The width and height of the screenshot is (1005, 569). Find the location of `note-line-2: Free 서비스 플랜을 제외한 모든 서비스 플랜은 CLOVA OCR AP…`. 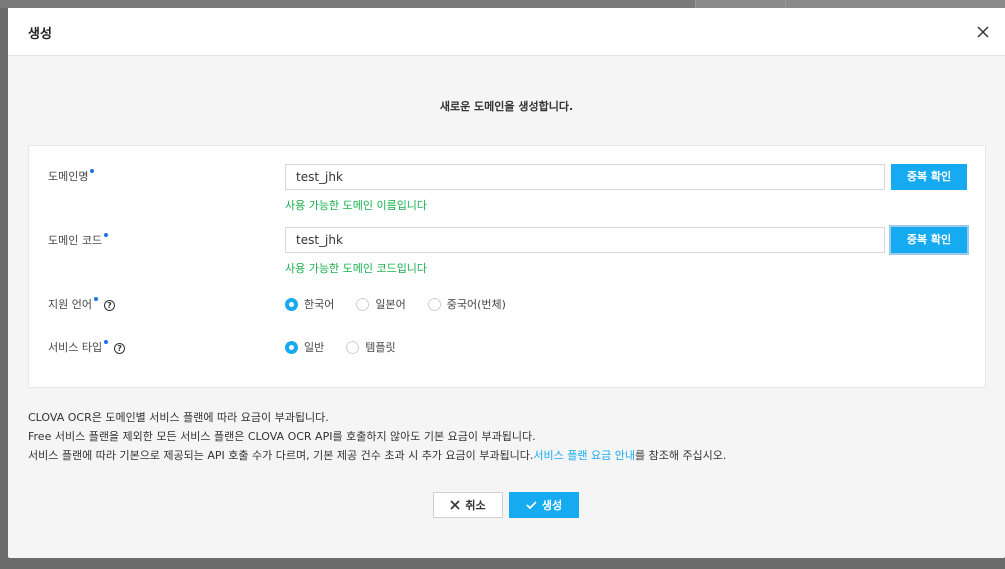

note-line-2: Free 서비스 플랜을 제외한 모든 서비스 플랜은 CLOVA OCR AP… is located at coordinates (282, 436).